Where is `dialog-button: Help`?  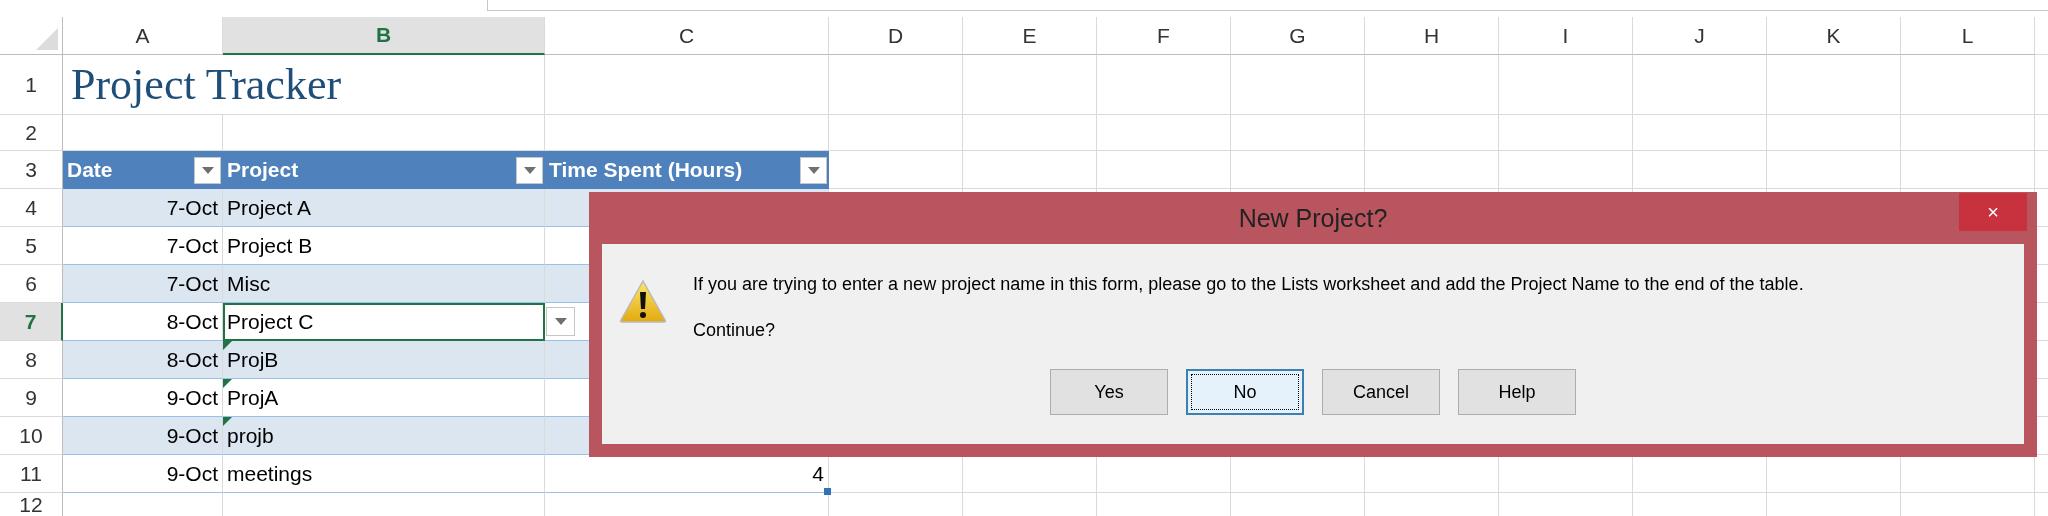
dialog-button: Help is located at coordinates (1517, 392).